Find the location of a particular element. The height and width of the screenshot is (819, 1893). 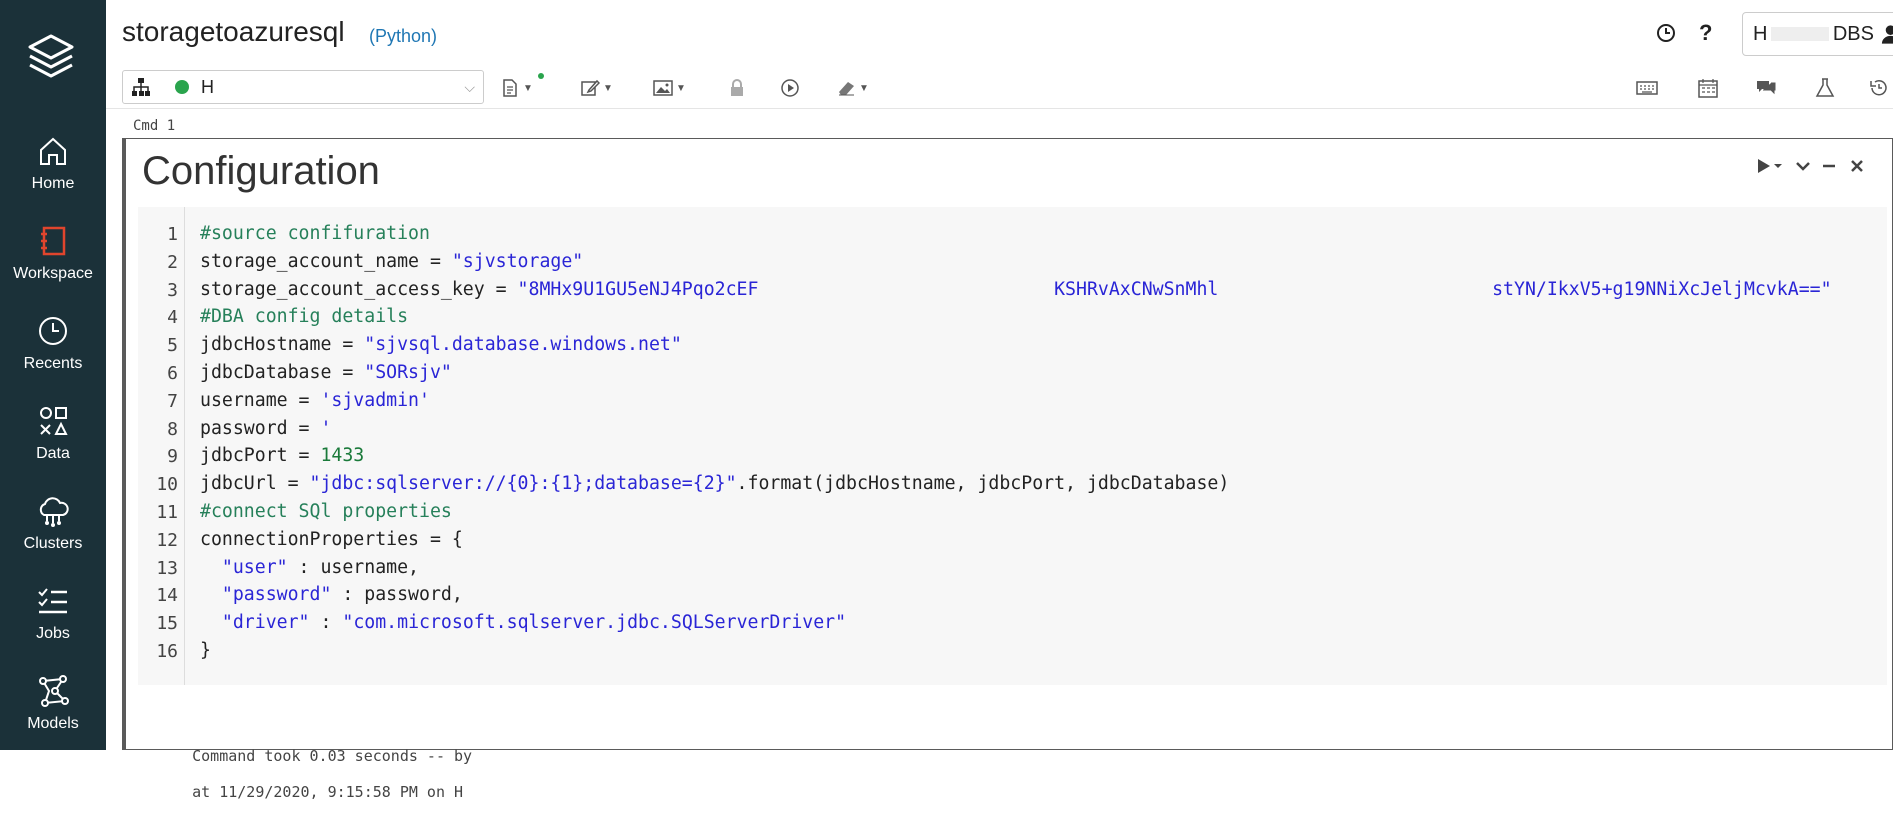

data-shapes-icon is located at coordinates (54, 421).